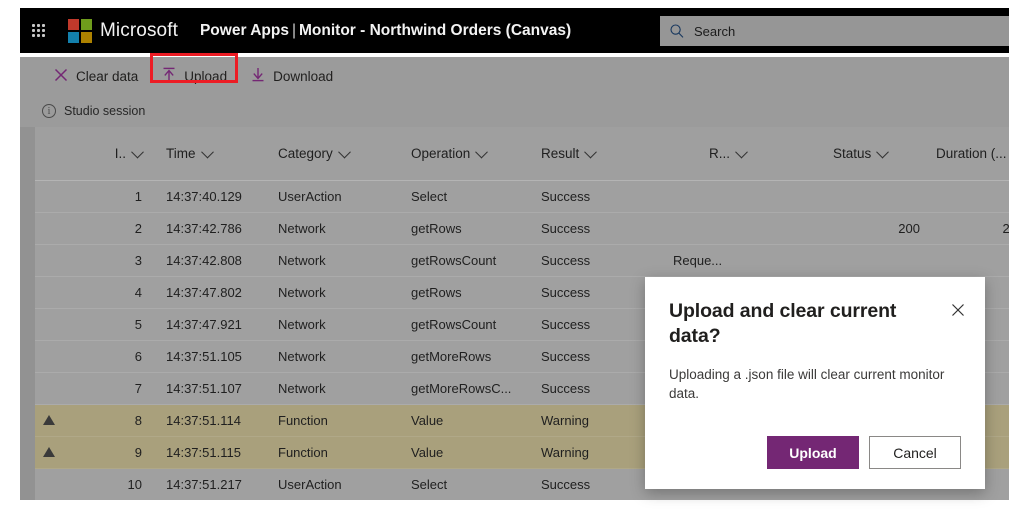 The width and height of the screenshot is (1009, 515). What do you see at coordinates (49, 420) in the screenshot?
I see `warning-triangle-icon` at bounding box center [49, 420].